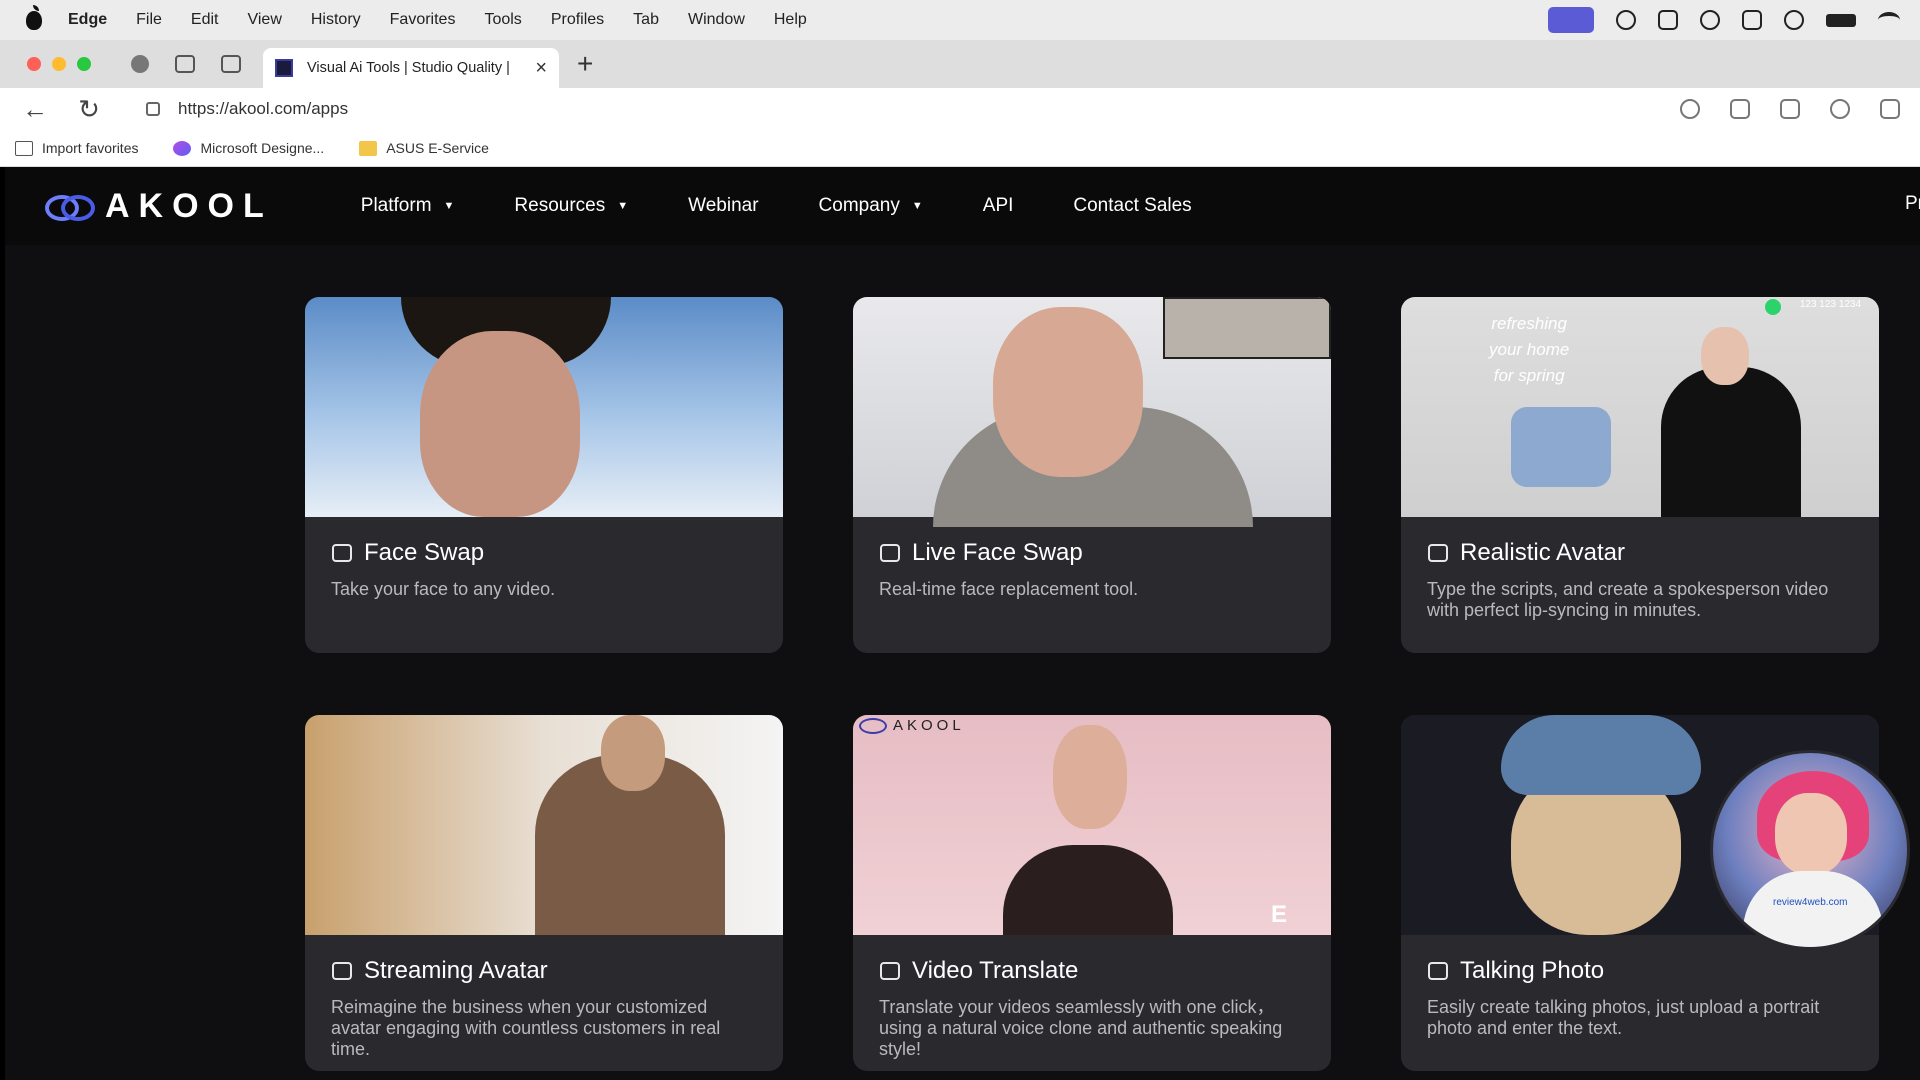 The height and width of the screenshot is (1080, 1920). I want to click on nav-pricing-cut: Pr, so click(1912, 204).